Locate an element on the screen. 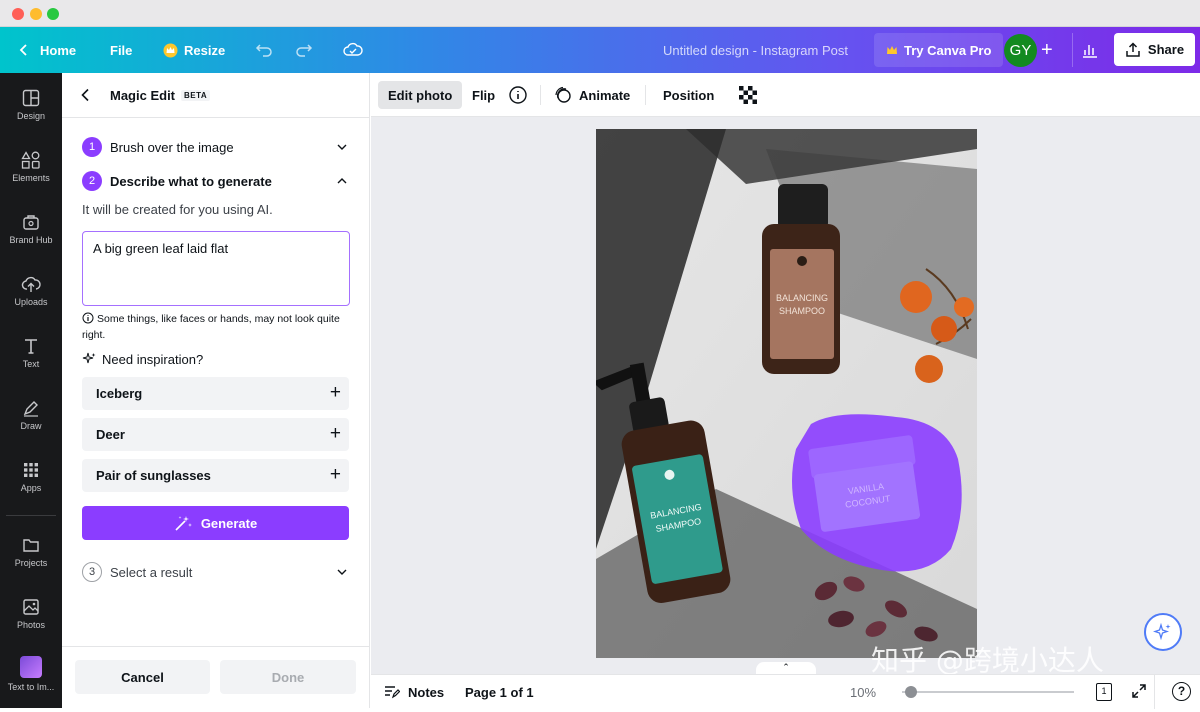  rail-item-elements: Elements is located at coordinates (31, 179).